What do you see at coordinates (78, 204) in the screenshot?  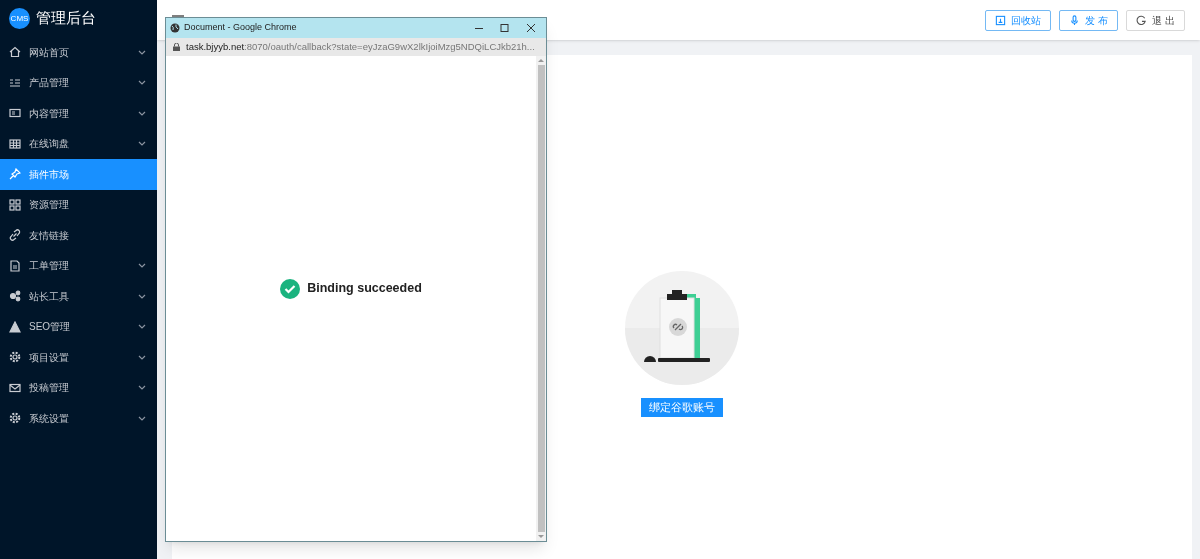 I see `menu-item: 资源管理` at bounding box center [78, 204].